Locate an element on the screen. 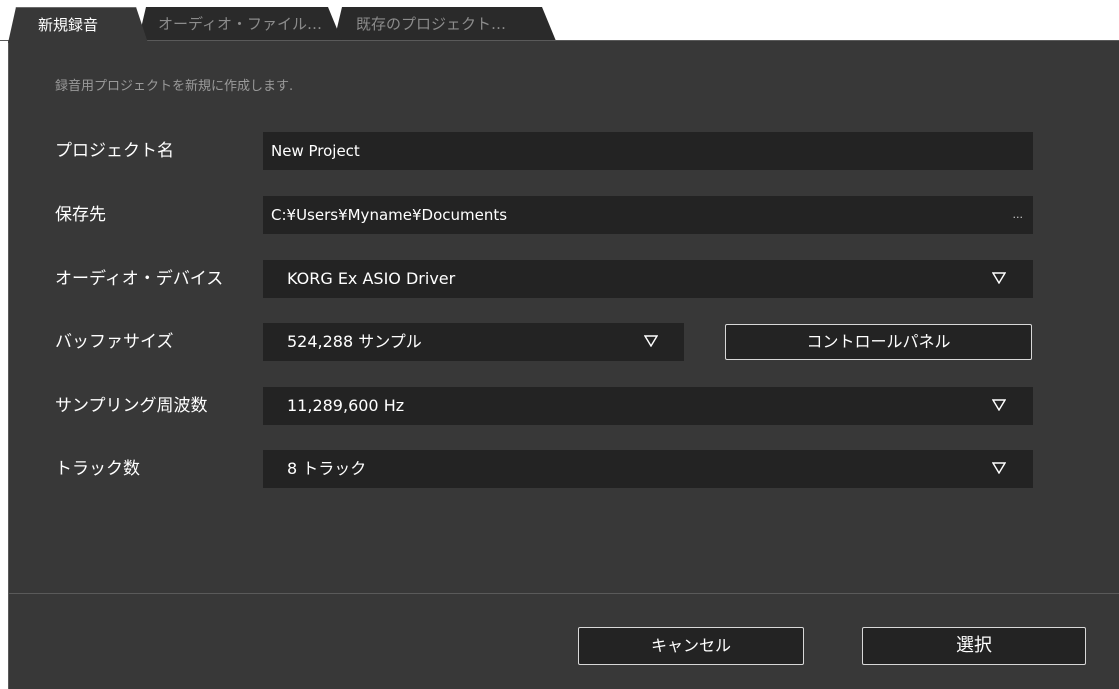 Image resolution: width=1119 pixels, height=689 pixels. buffer-size-value: 524,288 サンプル is located at coordinates (354, 341).